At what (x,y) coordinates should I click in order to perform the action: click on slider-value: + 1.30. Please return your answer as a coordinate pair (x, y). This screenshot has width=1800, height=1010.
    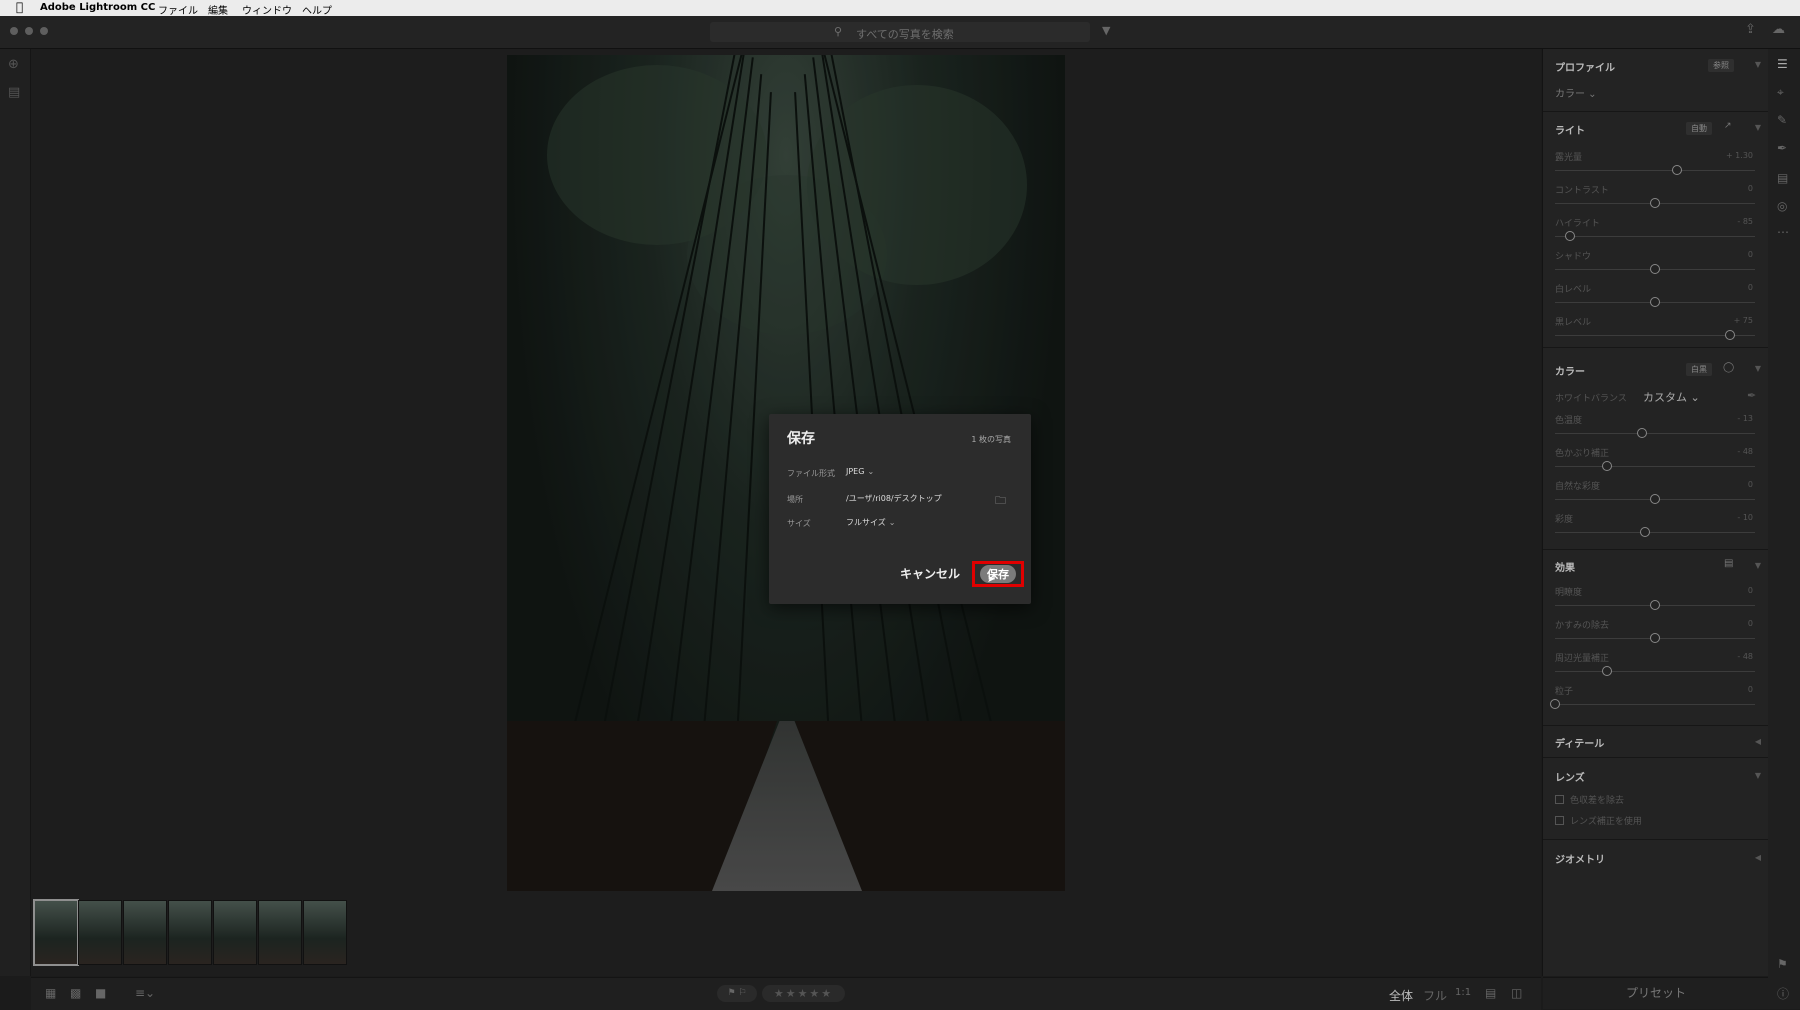
    Looking at the image, I should click on (1739, 155).